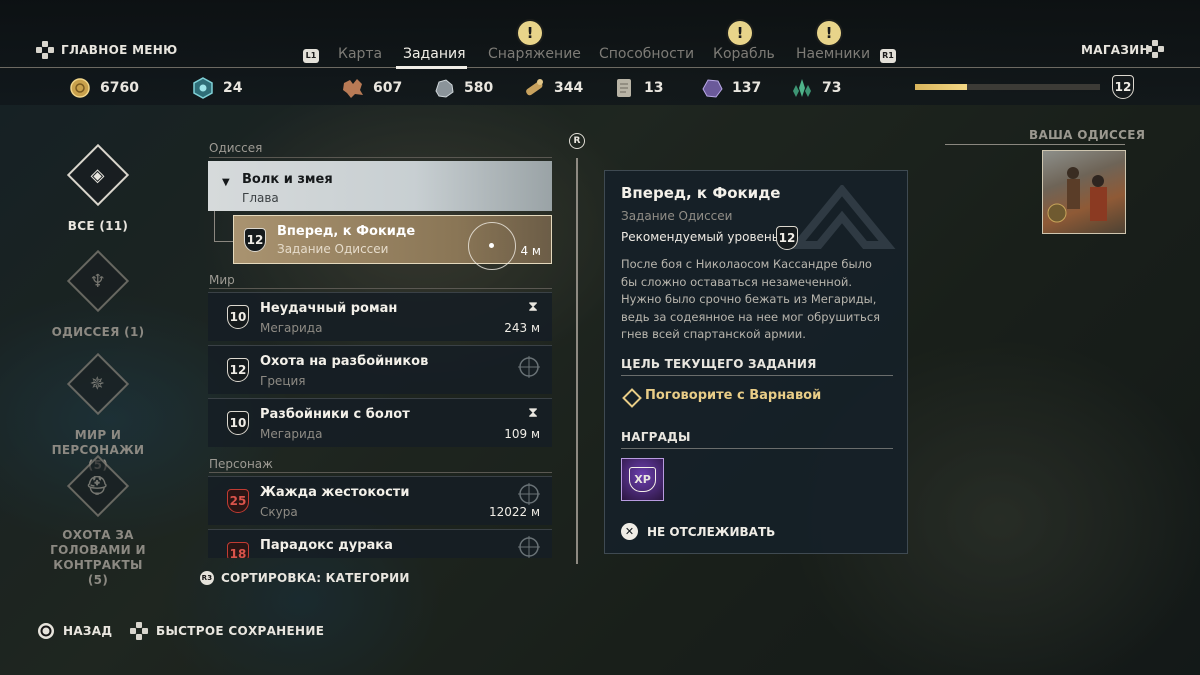  Describe the element at coordinates (522, 434) in the screenshot. I see `quest-distance: 109 м` at that location.